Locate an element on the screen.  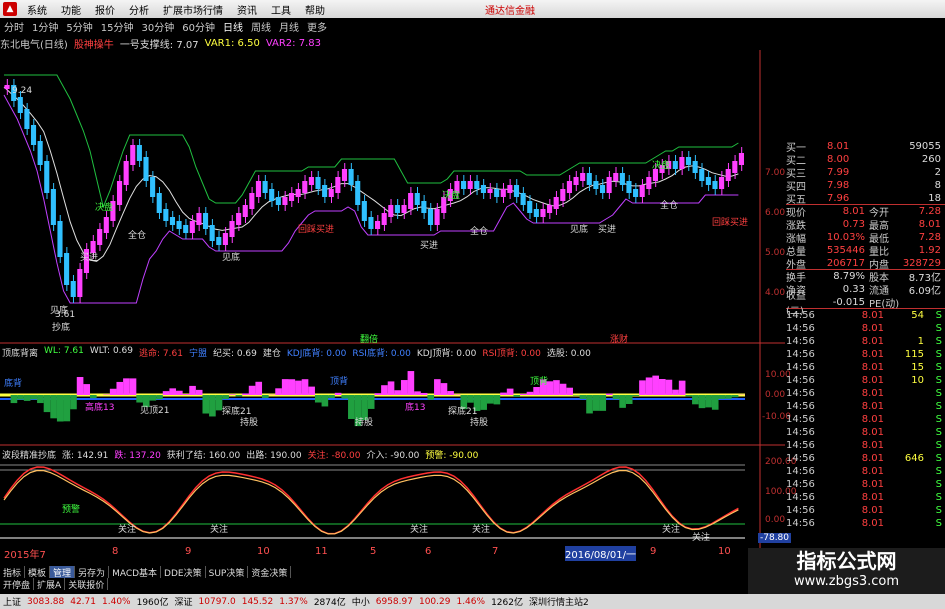
index-amount: 1960亿 is located at coordinates (152, 603).